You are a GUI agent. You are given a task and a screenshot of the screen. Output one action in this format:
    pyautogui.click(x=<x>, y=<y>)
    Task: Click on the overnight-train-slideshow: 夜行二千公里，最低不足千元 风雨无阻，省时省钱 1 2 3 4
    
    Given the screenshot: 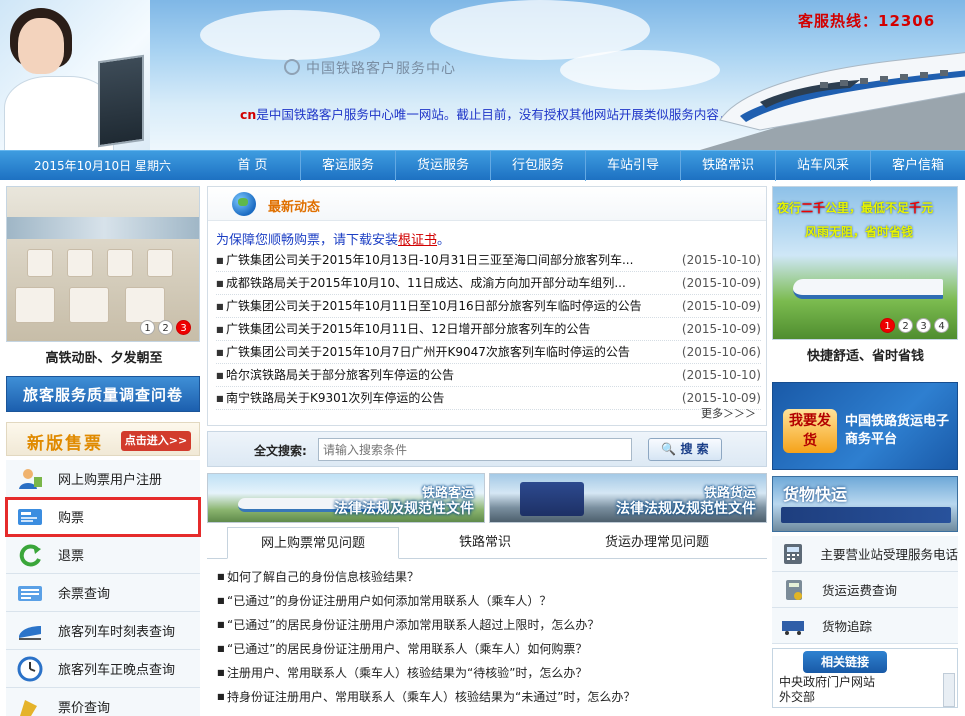 What is the action you would take?
    pyautogui.click(x=865, y=263)
    